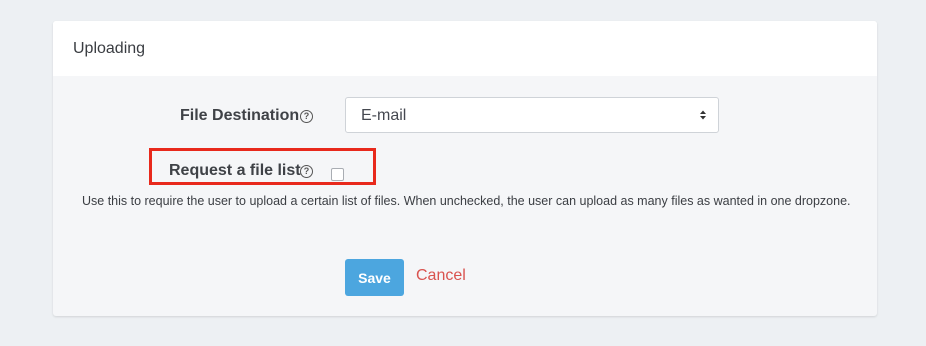 This screenshot has width=926, height=346. Describe the element at coordinates (465, 48) in the screenshot. I see `panel-header: Uploading` at that location.